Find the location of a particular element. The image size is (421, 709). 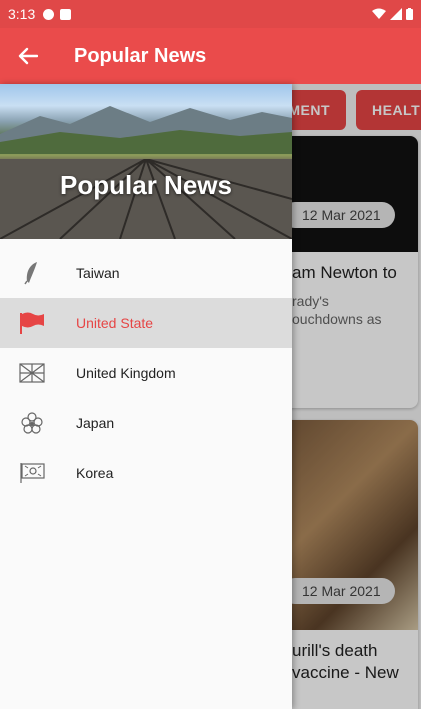

feather-icon is located at coordinates (32, 273).